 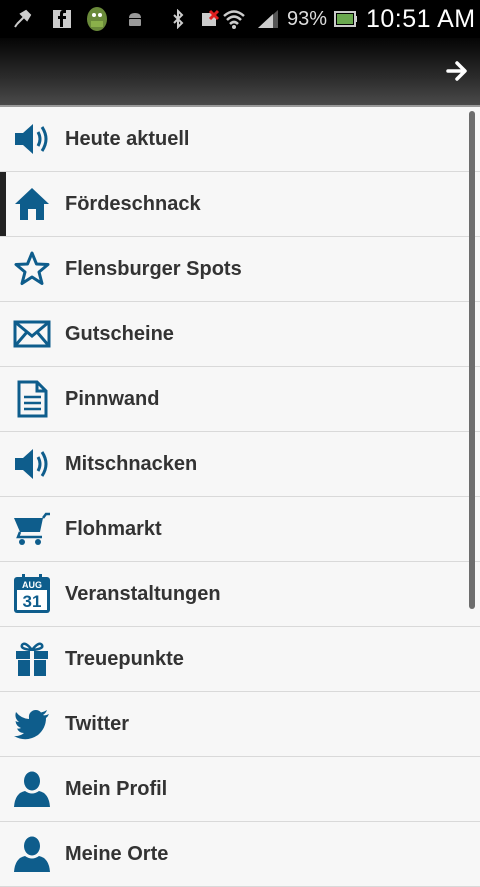 I want to click on menu-item-label: Gutscheine, so click(x=119, y=334).